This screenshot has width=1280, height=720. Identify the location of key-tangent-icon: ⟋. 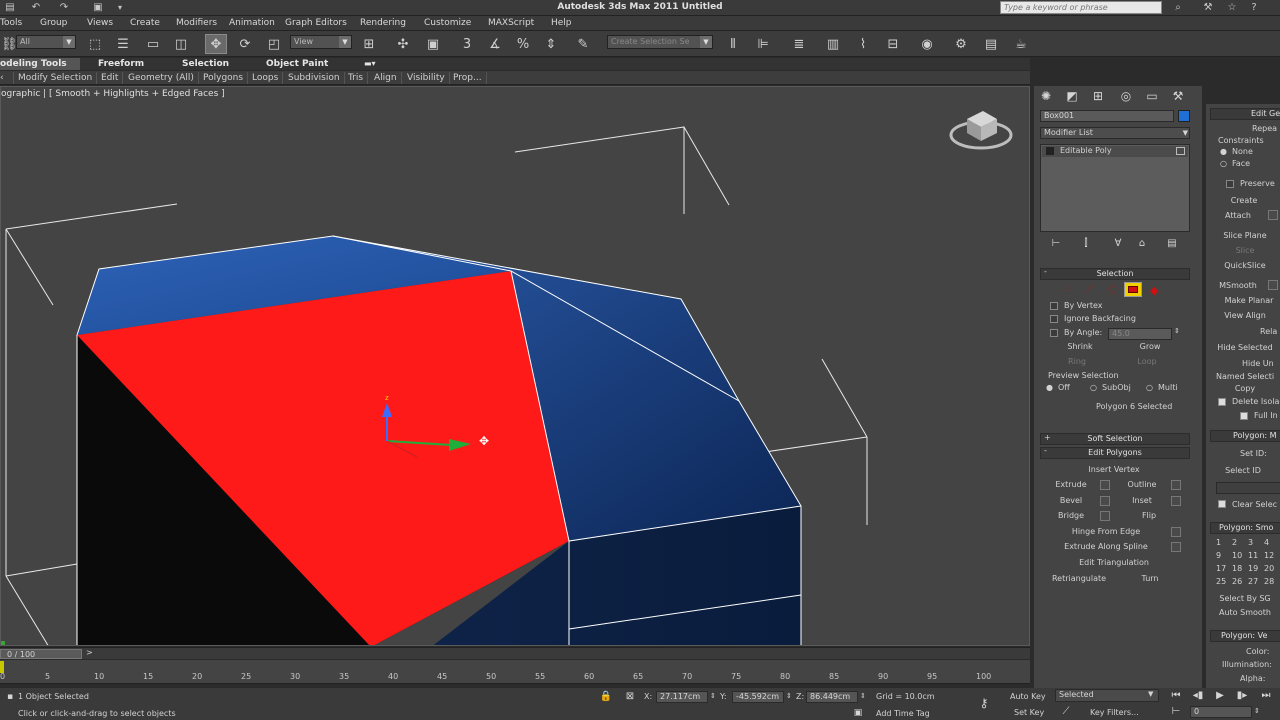
(1066, 712).